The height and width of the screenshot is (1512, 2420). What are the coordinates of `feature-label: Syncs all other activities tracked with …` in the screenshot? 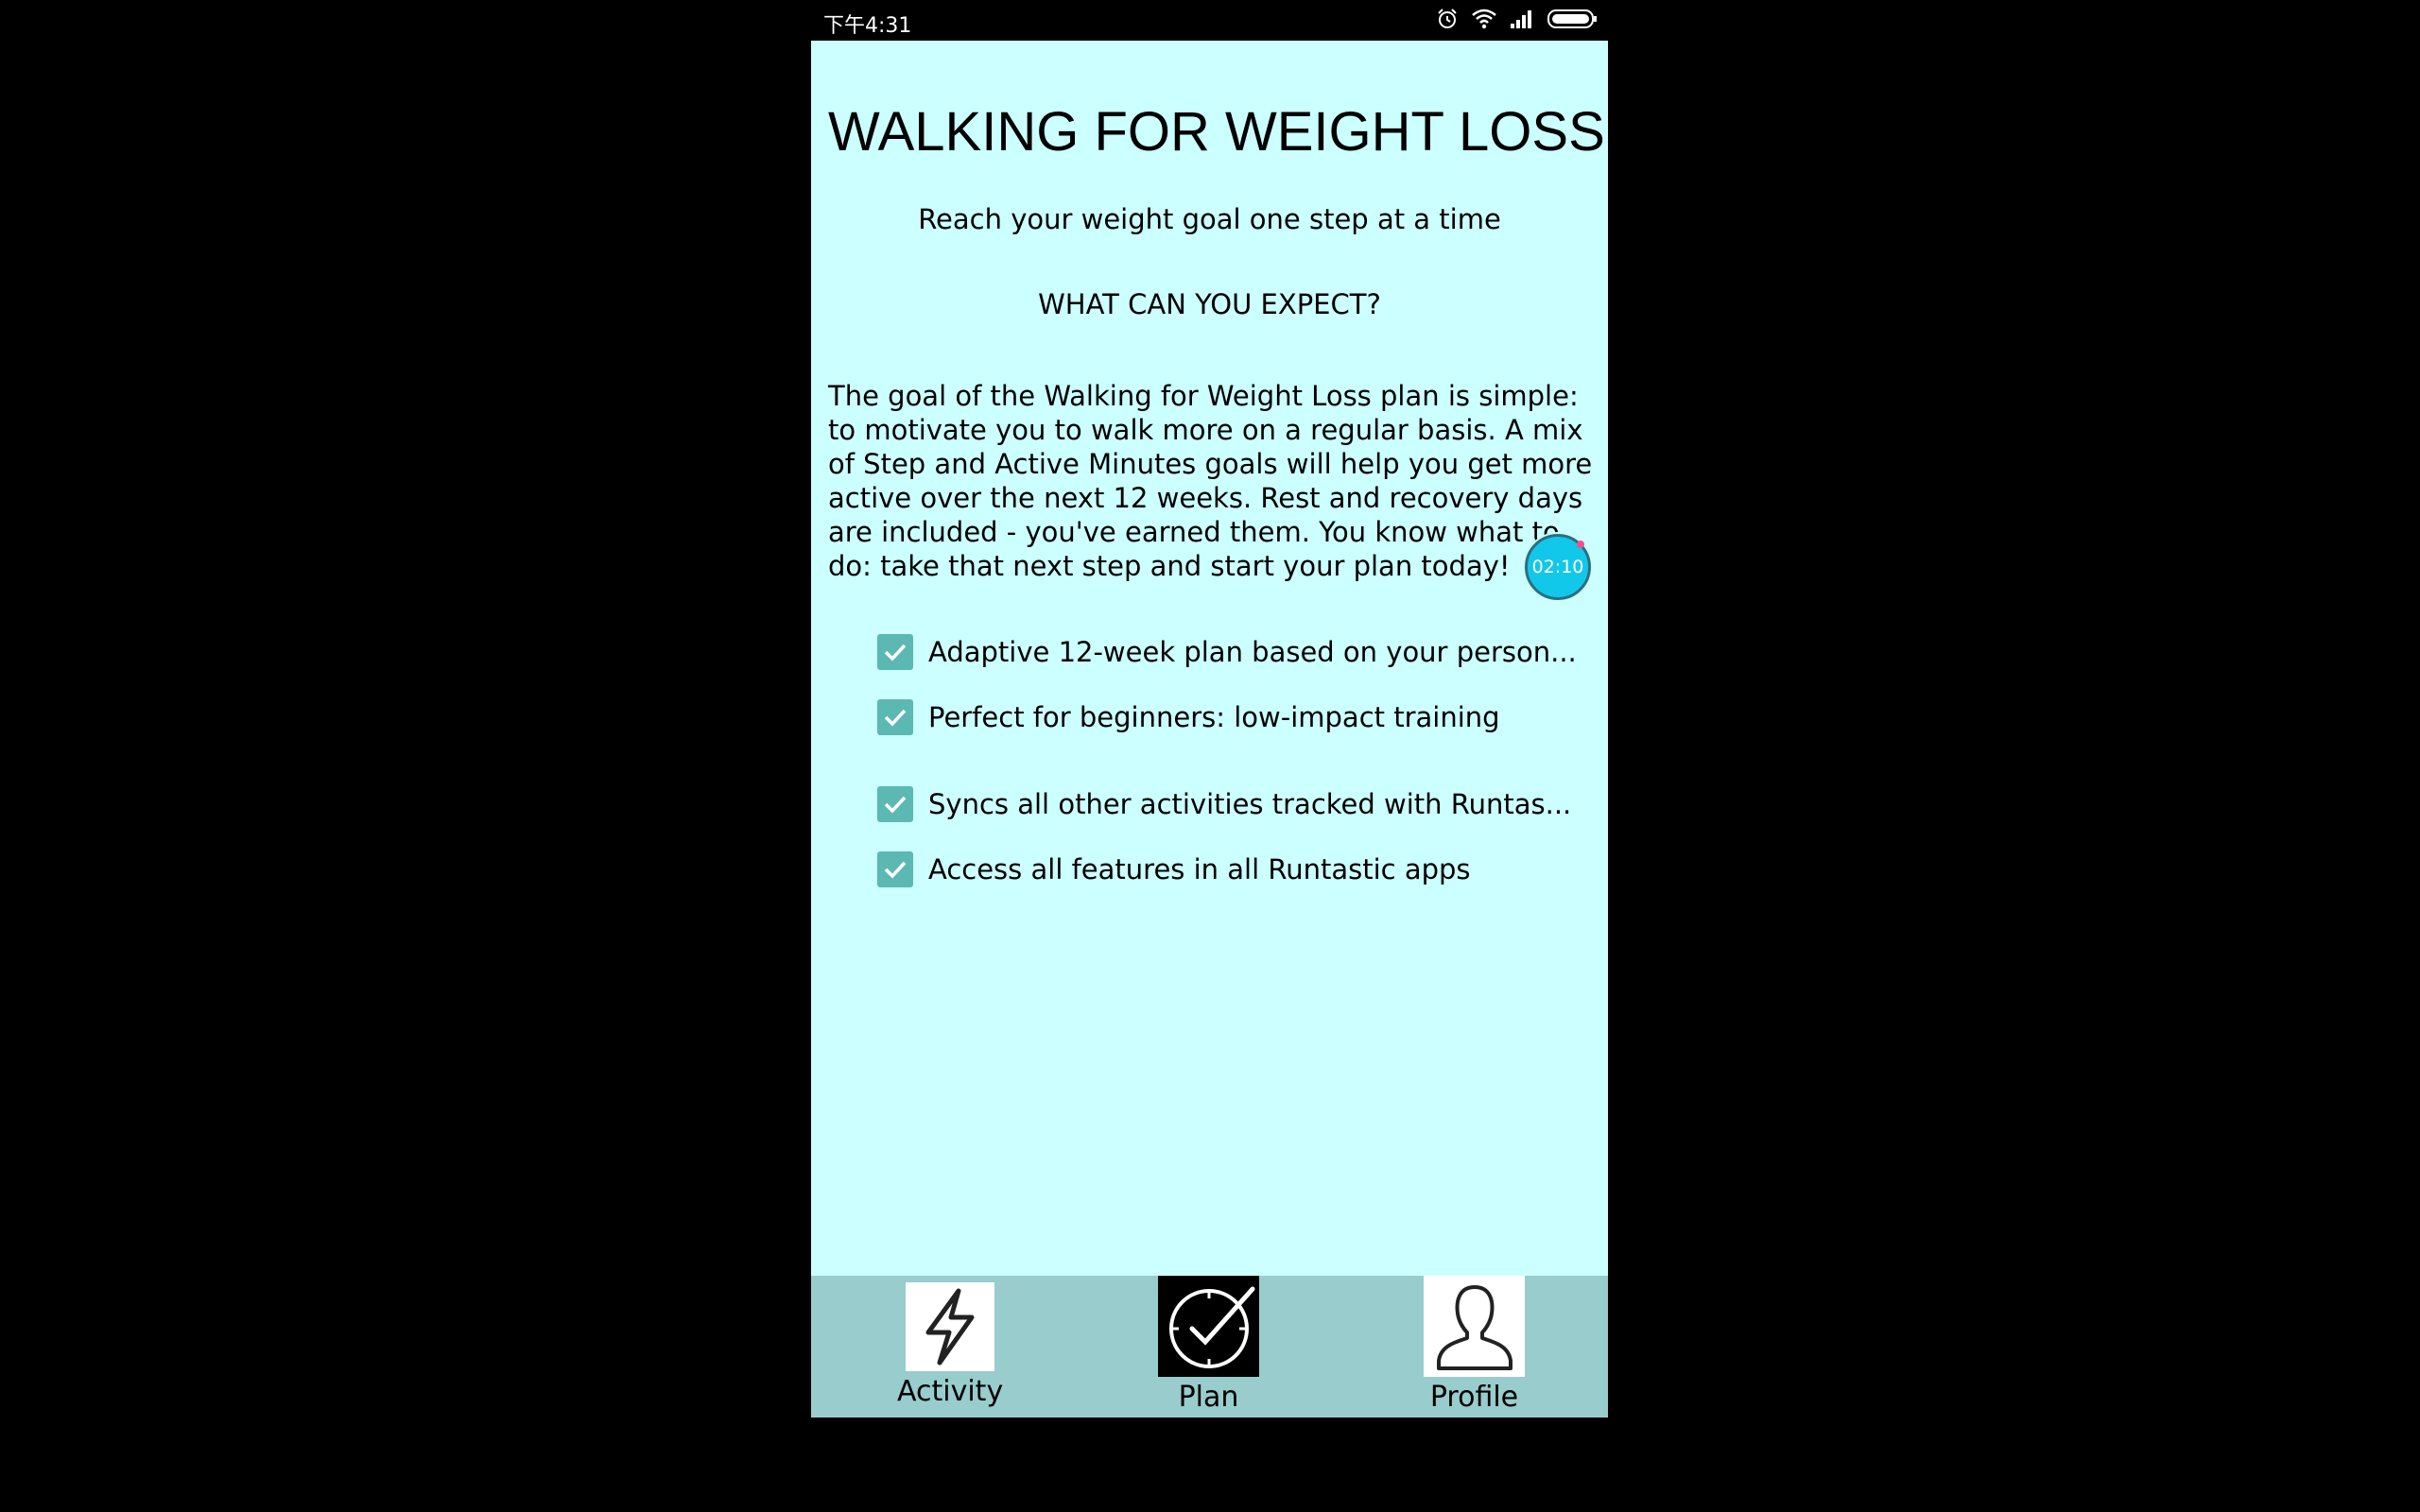 It's located at (1250, 804).